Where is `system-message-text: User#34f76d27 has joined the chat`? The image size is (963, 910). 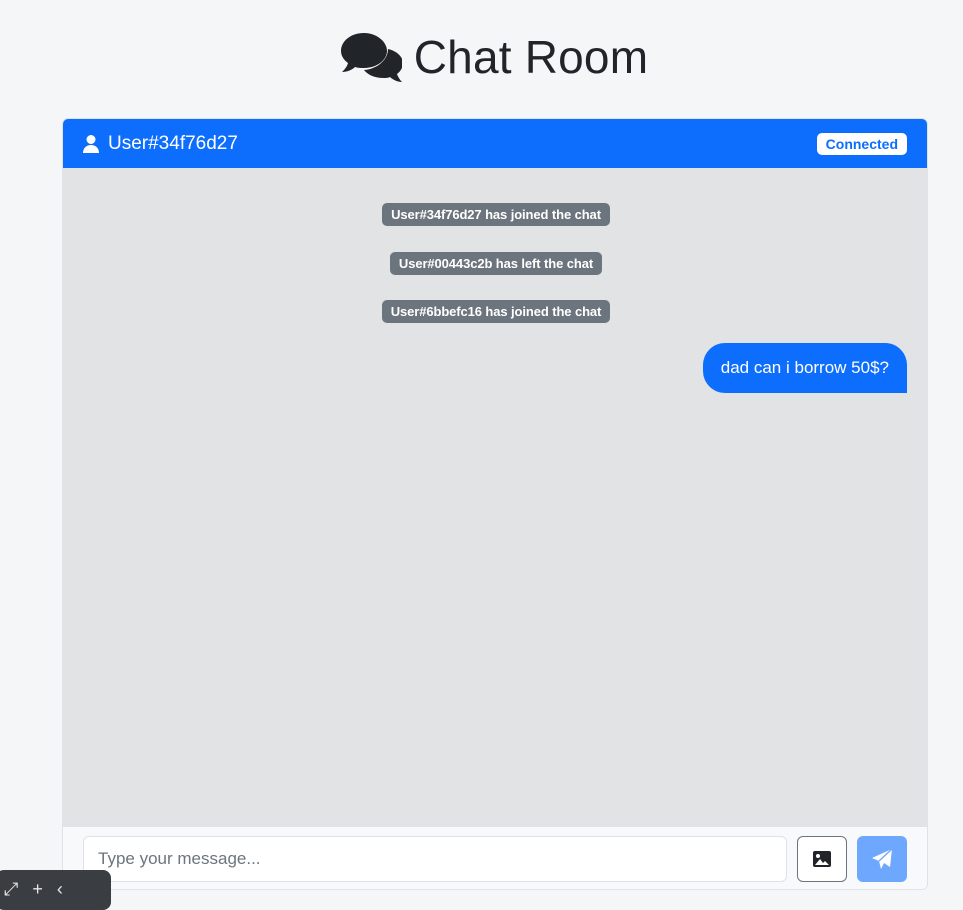
system-message-text: User#34f76d27 has joined the chat is located at coordinates (496, 214).